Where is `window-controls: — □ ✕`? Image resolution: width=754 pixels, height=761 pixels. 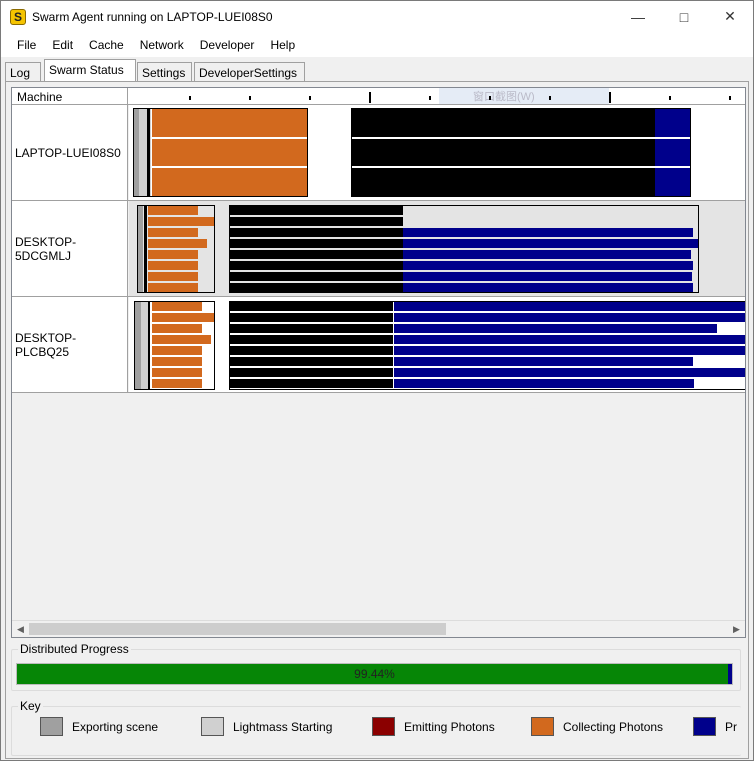 window-controls: — □ ✕ is located at coordinates (684, 16).